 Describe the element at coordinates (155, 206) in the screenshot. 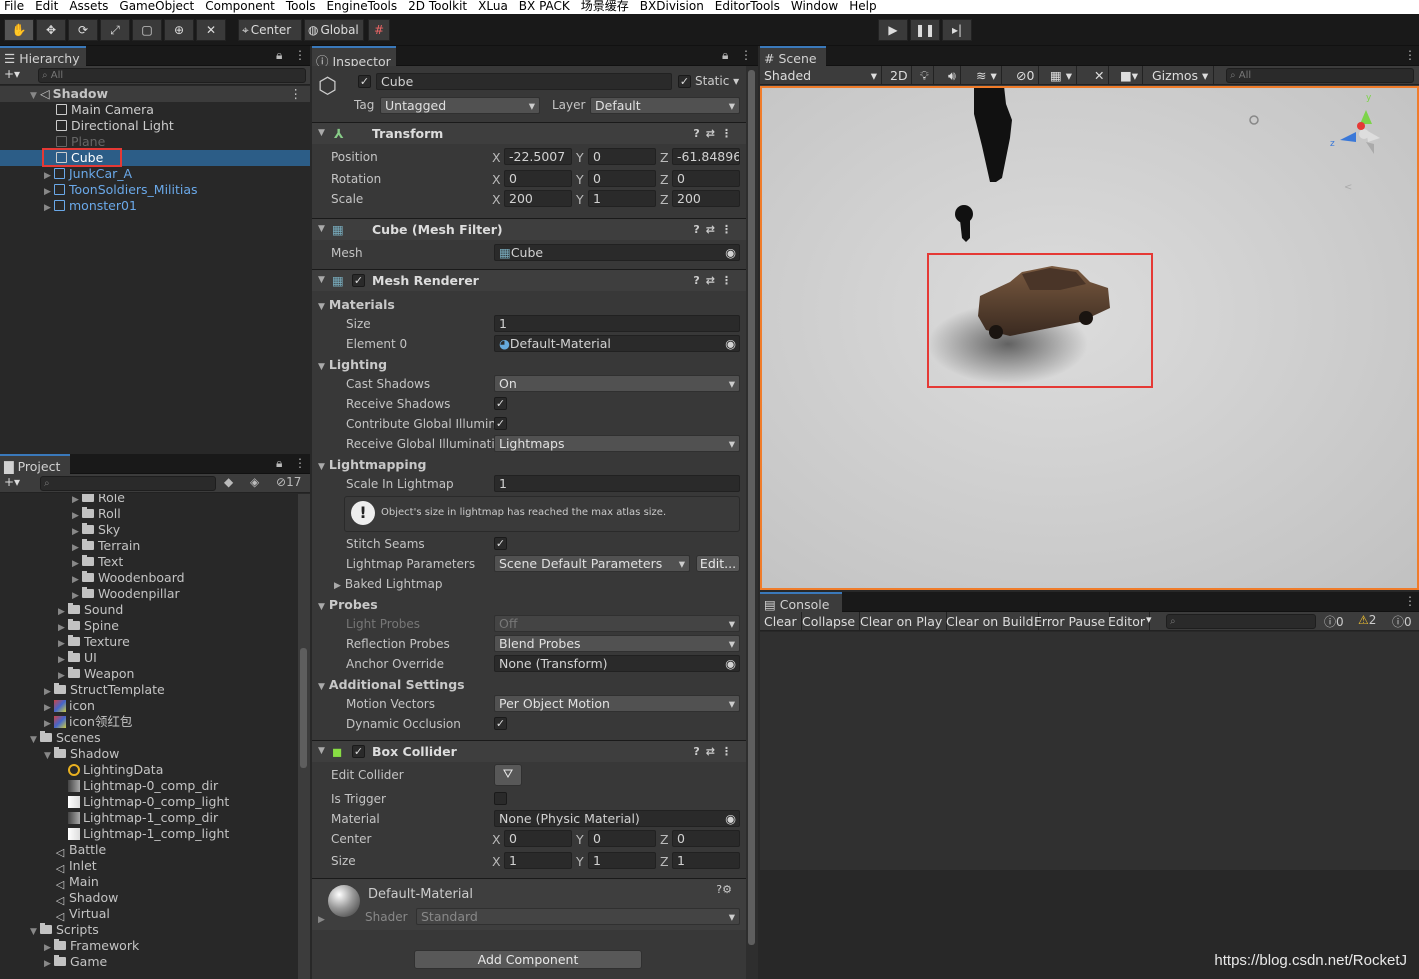

I see `hierarchy-item: ▶ monster01` at that location.